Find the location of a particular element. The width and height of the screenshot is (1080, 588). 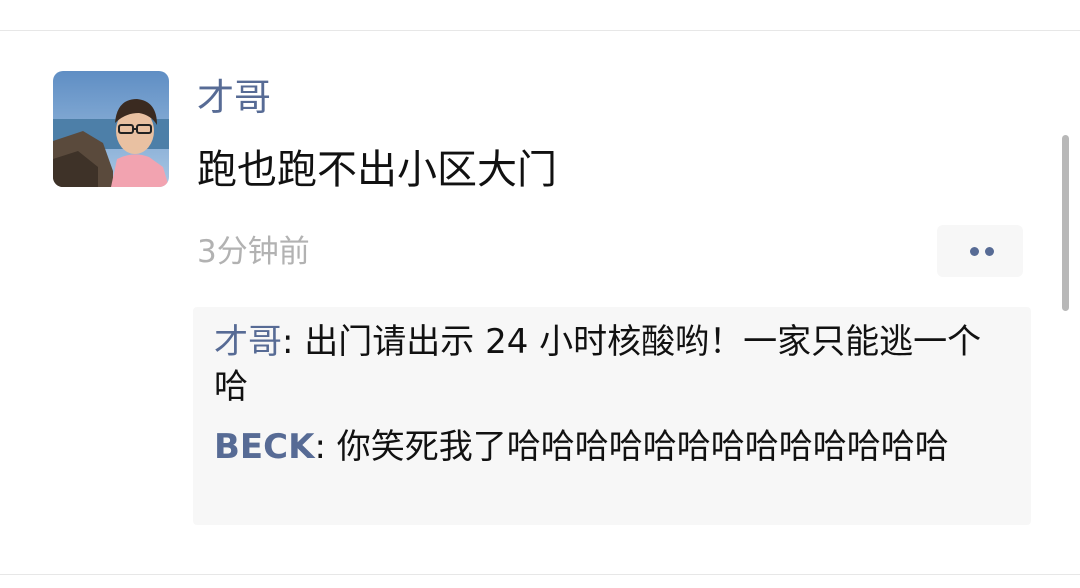

post-text: 跑也跑不出小区大门 is located at coordinates (377, 170).